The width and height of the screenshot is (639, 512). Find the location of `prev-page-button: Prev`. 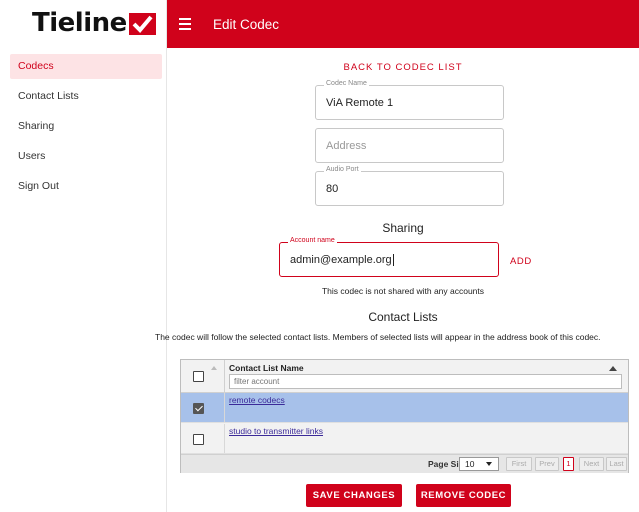

prev-page-button: Prev is located at coordinates (547, 464).